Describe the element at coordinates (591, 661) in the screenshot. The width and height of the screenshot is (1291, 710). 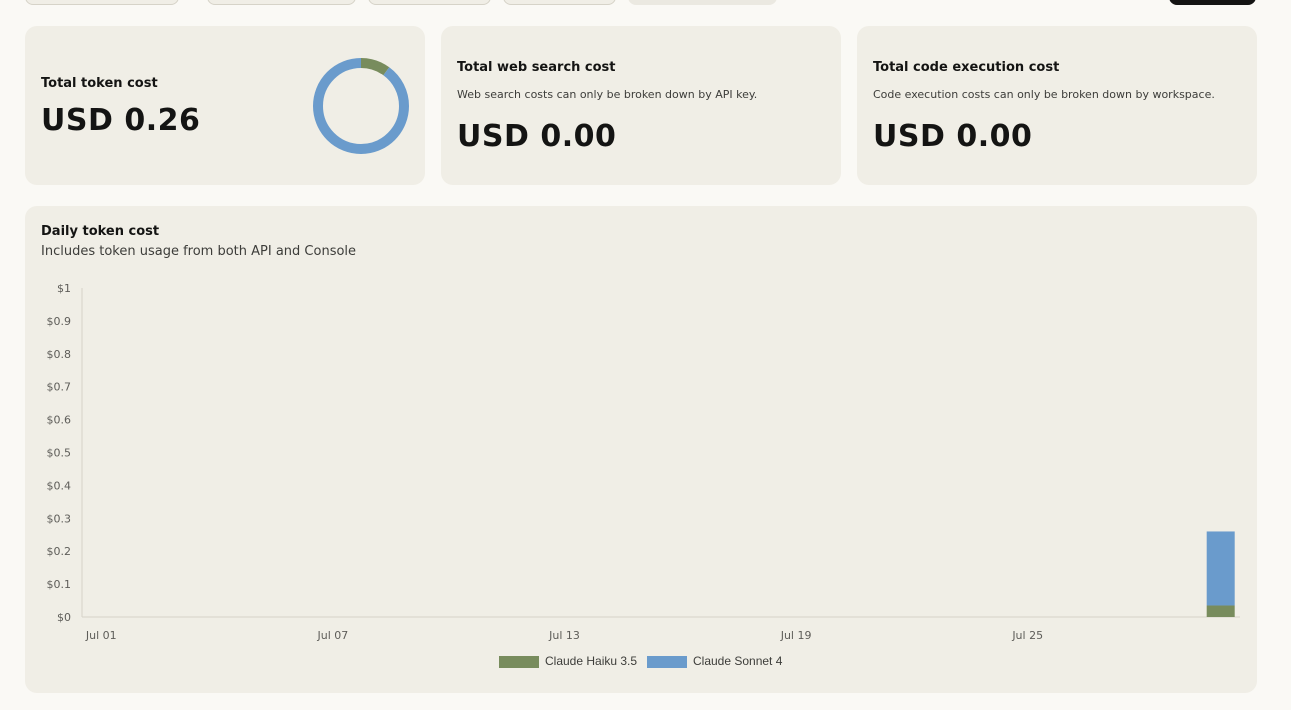
I see `legend-label-haiku: Claude Haiku 3.5` at that location.